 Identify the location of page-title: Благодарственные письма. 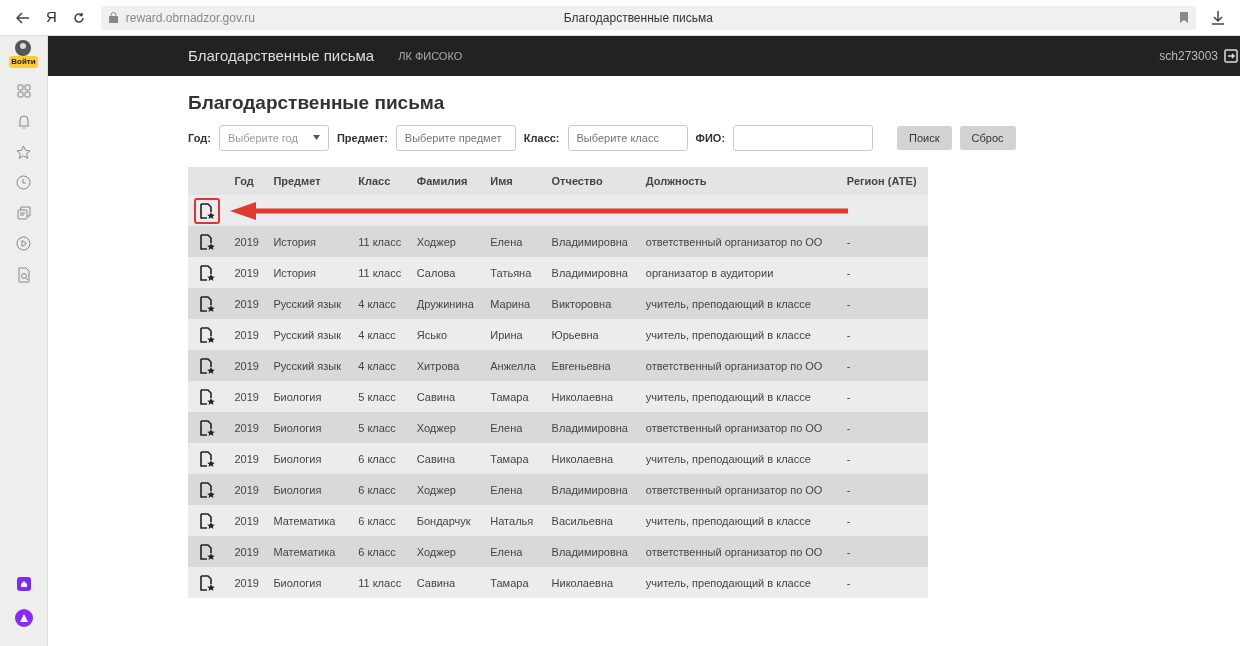
(638, 18).